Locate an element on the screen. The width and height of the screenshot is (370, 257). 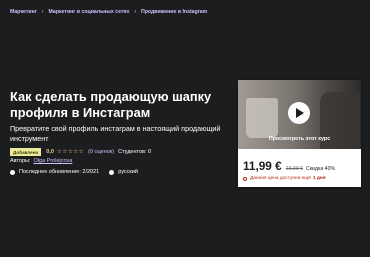
language: русский is located at coordinates (128, 172).